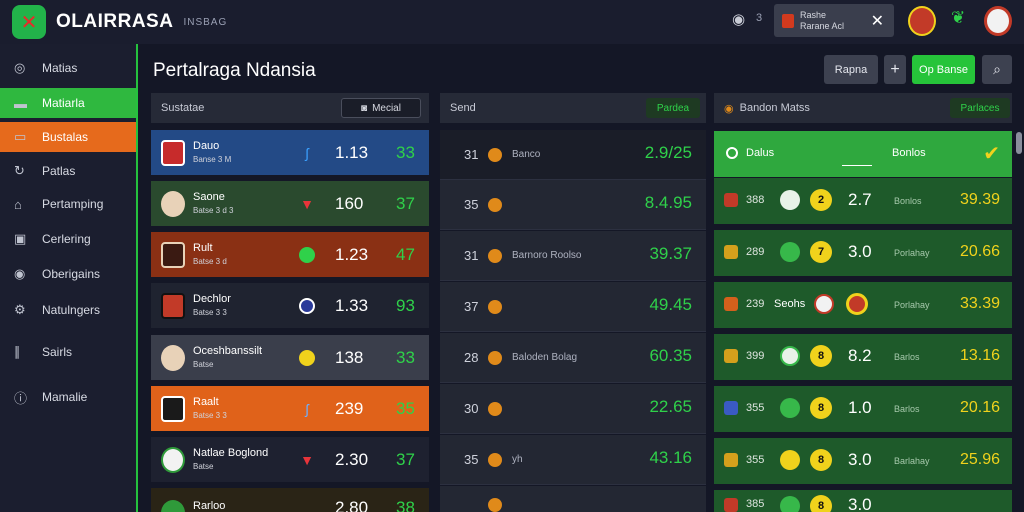 This screenshot has width=1024, height=512. I want to click on team-sub: Banse 3 M, so click(212, 159).